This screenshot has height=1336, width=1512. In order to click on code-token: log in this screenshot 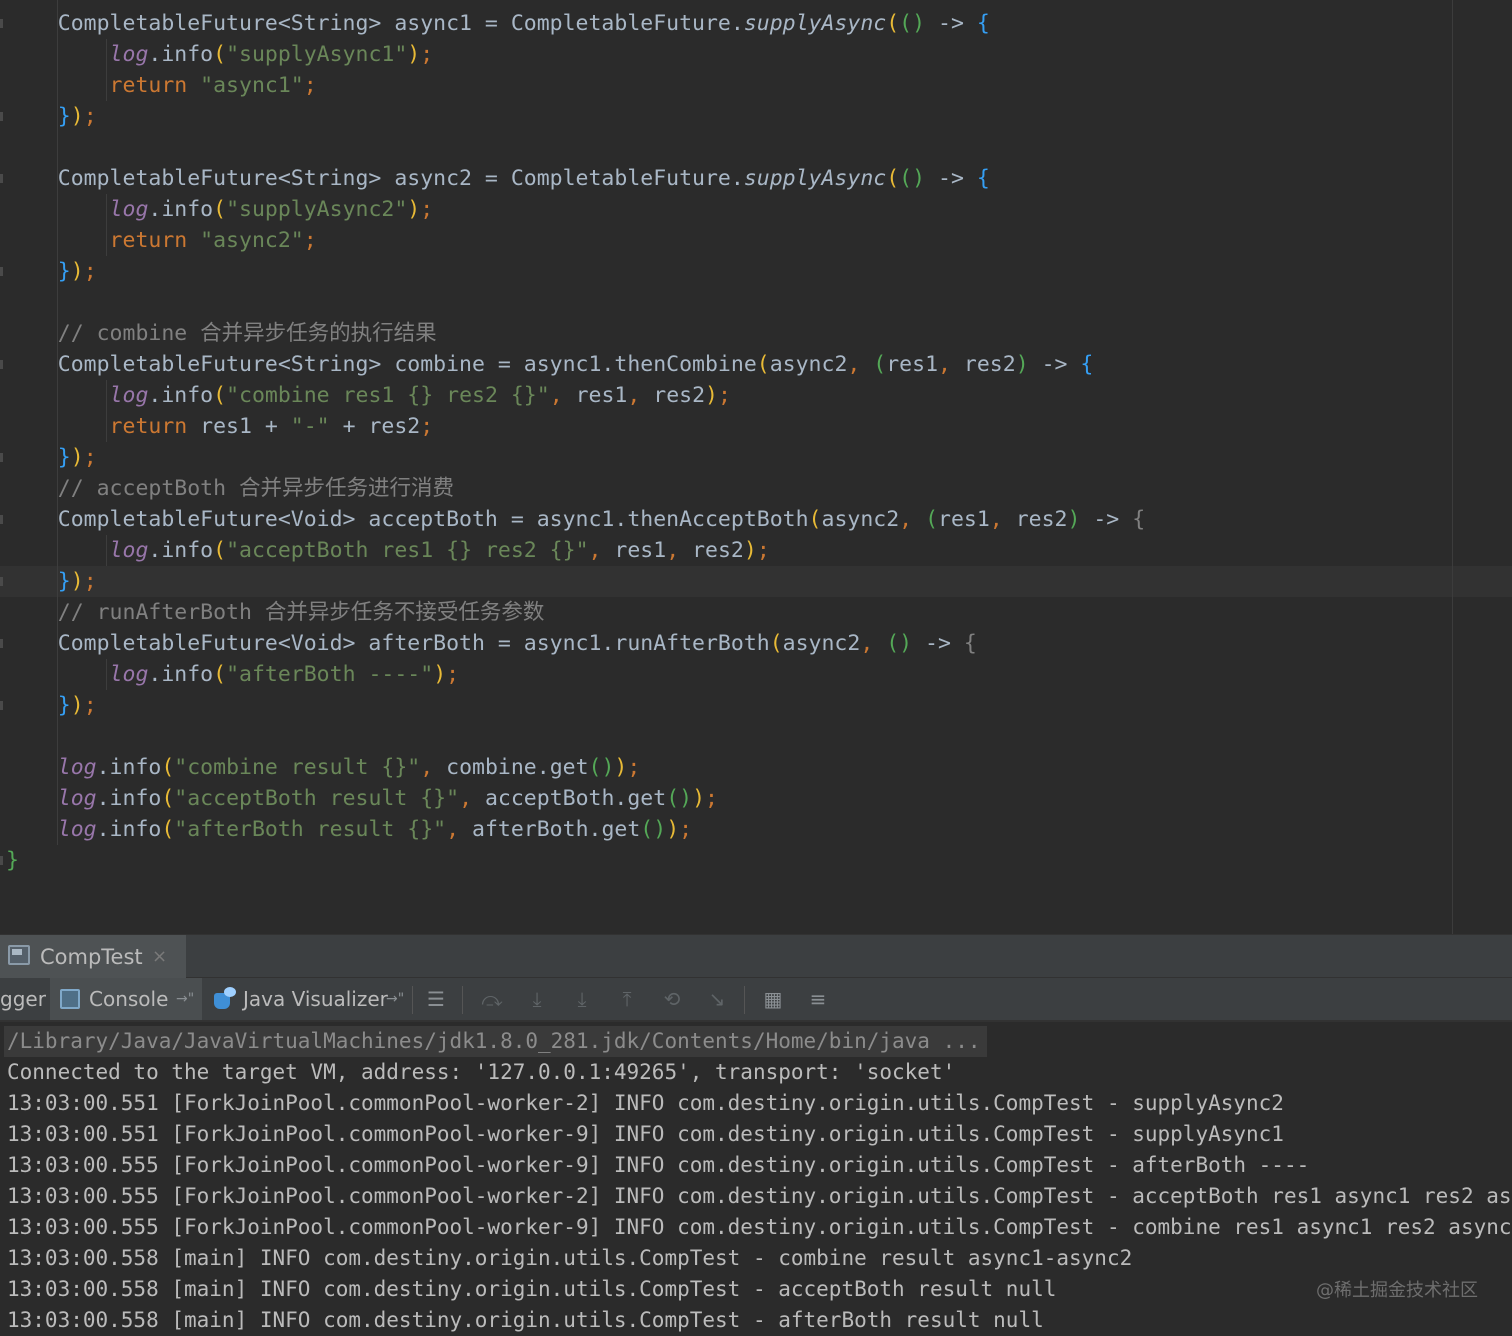, I will do `click(51, 798)`.